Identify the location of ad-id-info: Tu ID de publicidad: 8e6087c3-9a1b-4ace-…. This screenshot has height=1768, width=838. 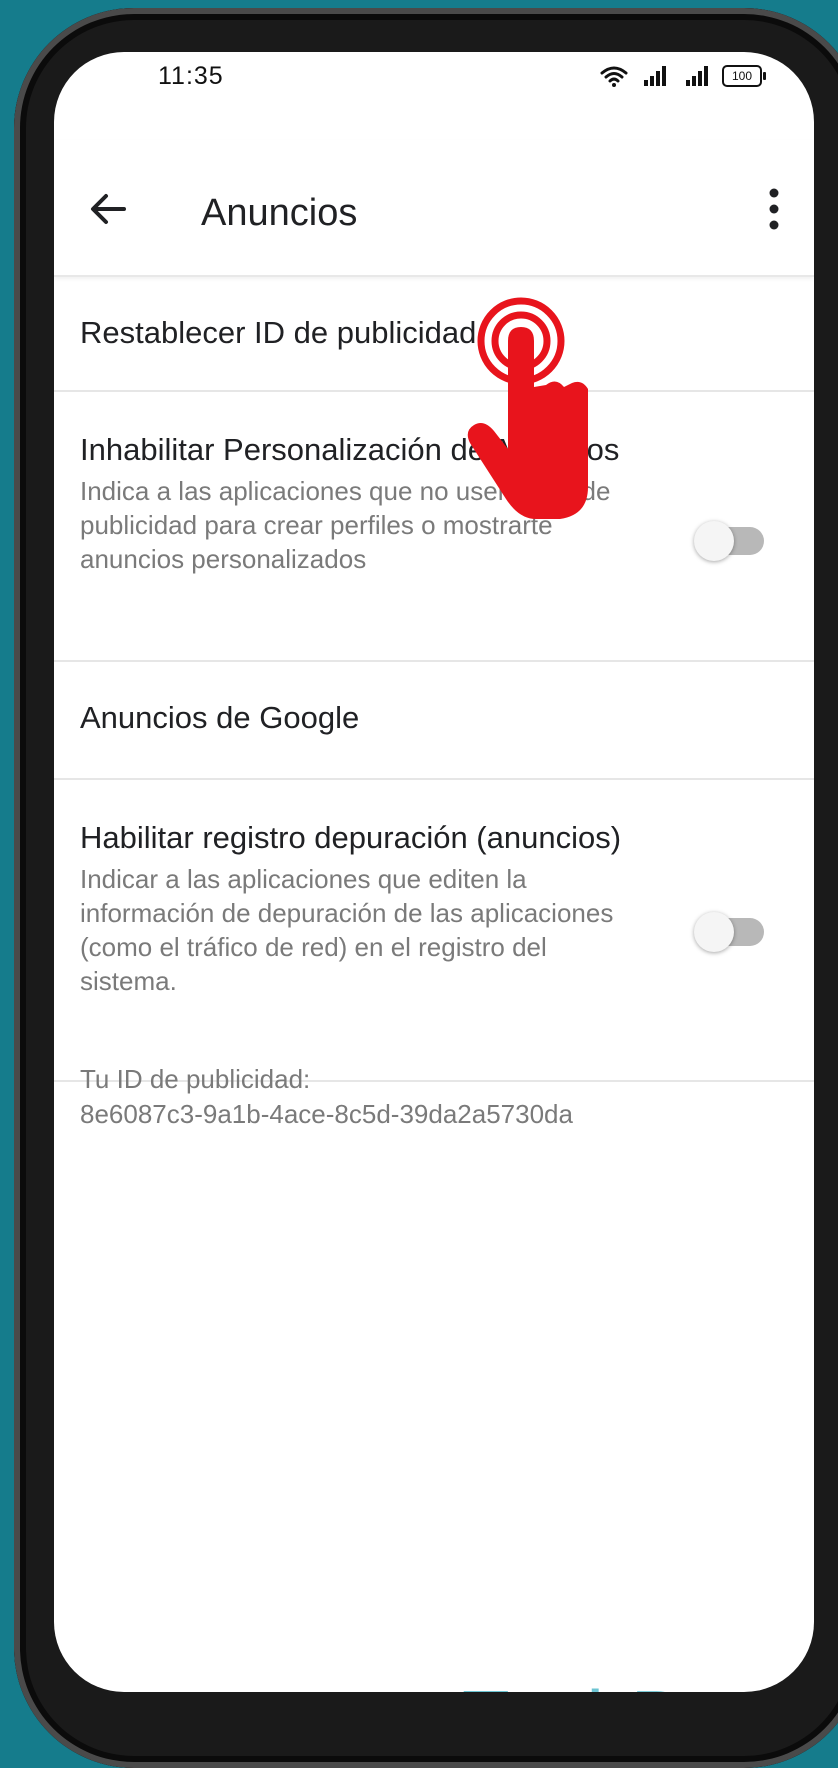
(326, 1097).